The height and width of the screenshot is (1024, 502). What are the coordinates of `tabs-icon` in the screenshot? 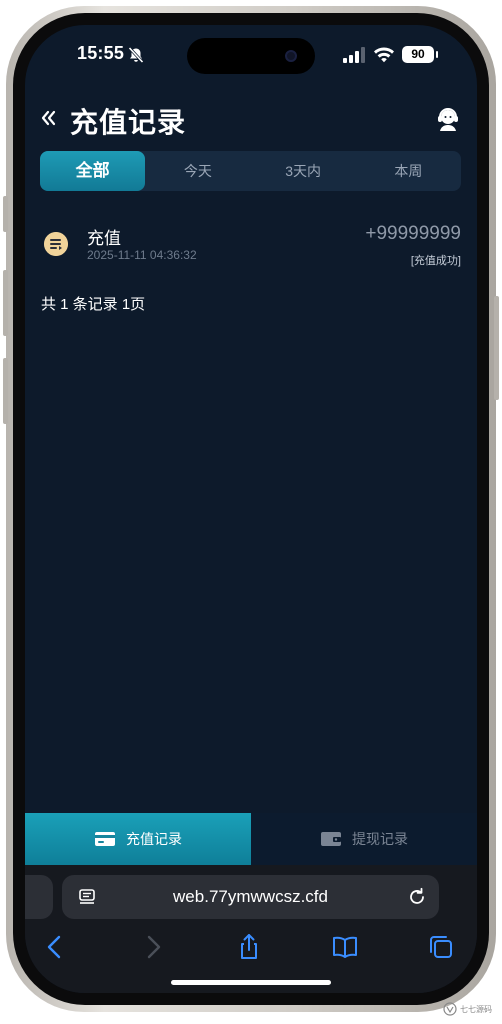 It's located at (441, 947).